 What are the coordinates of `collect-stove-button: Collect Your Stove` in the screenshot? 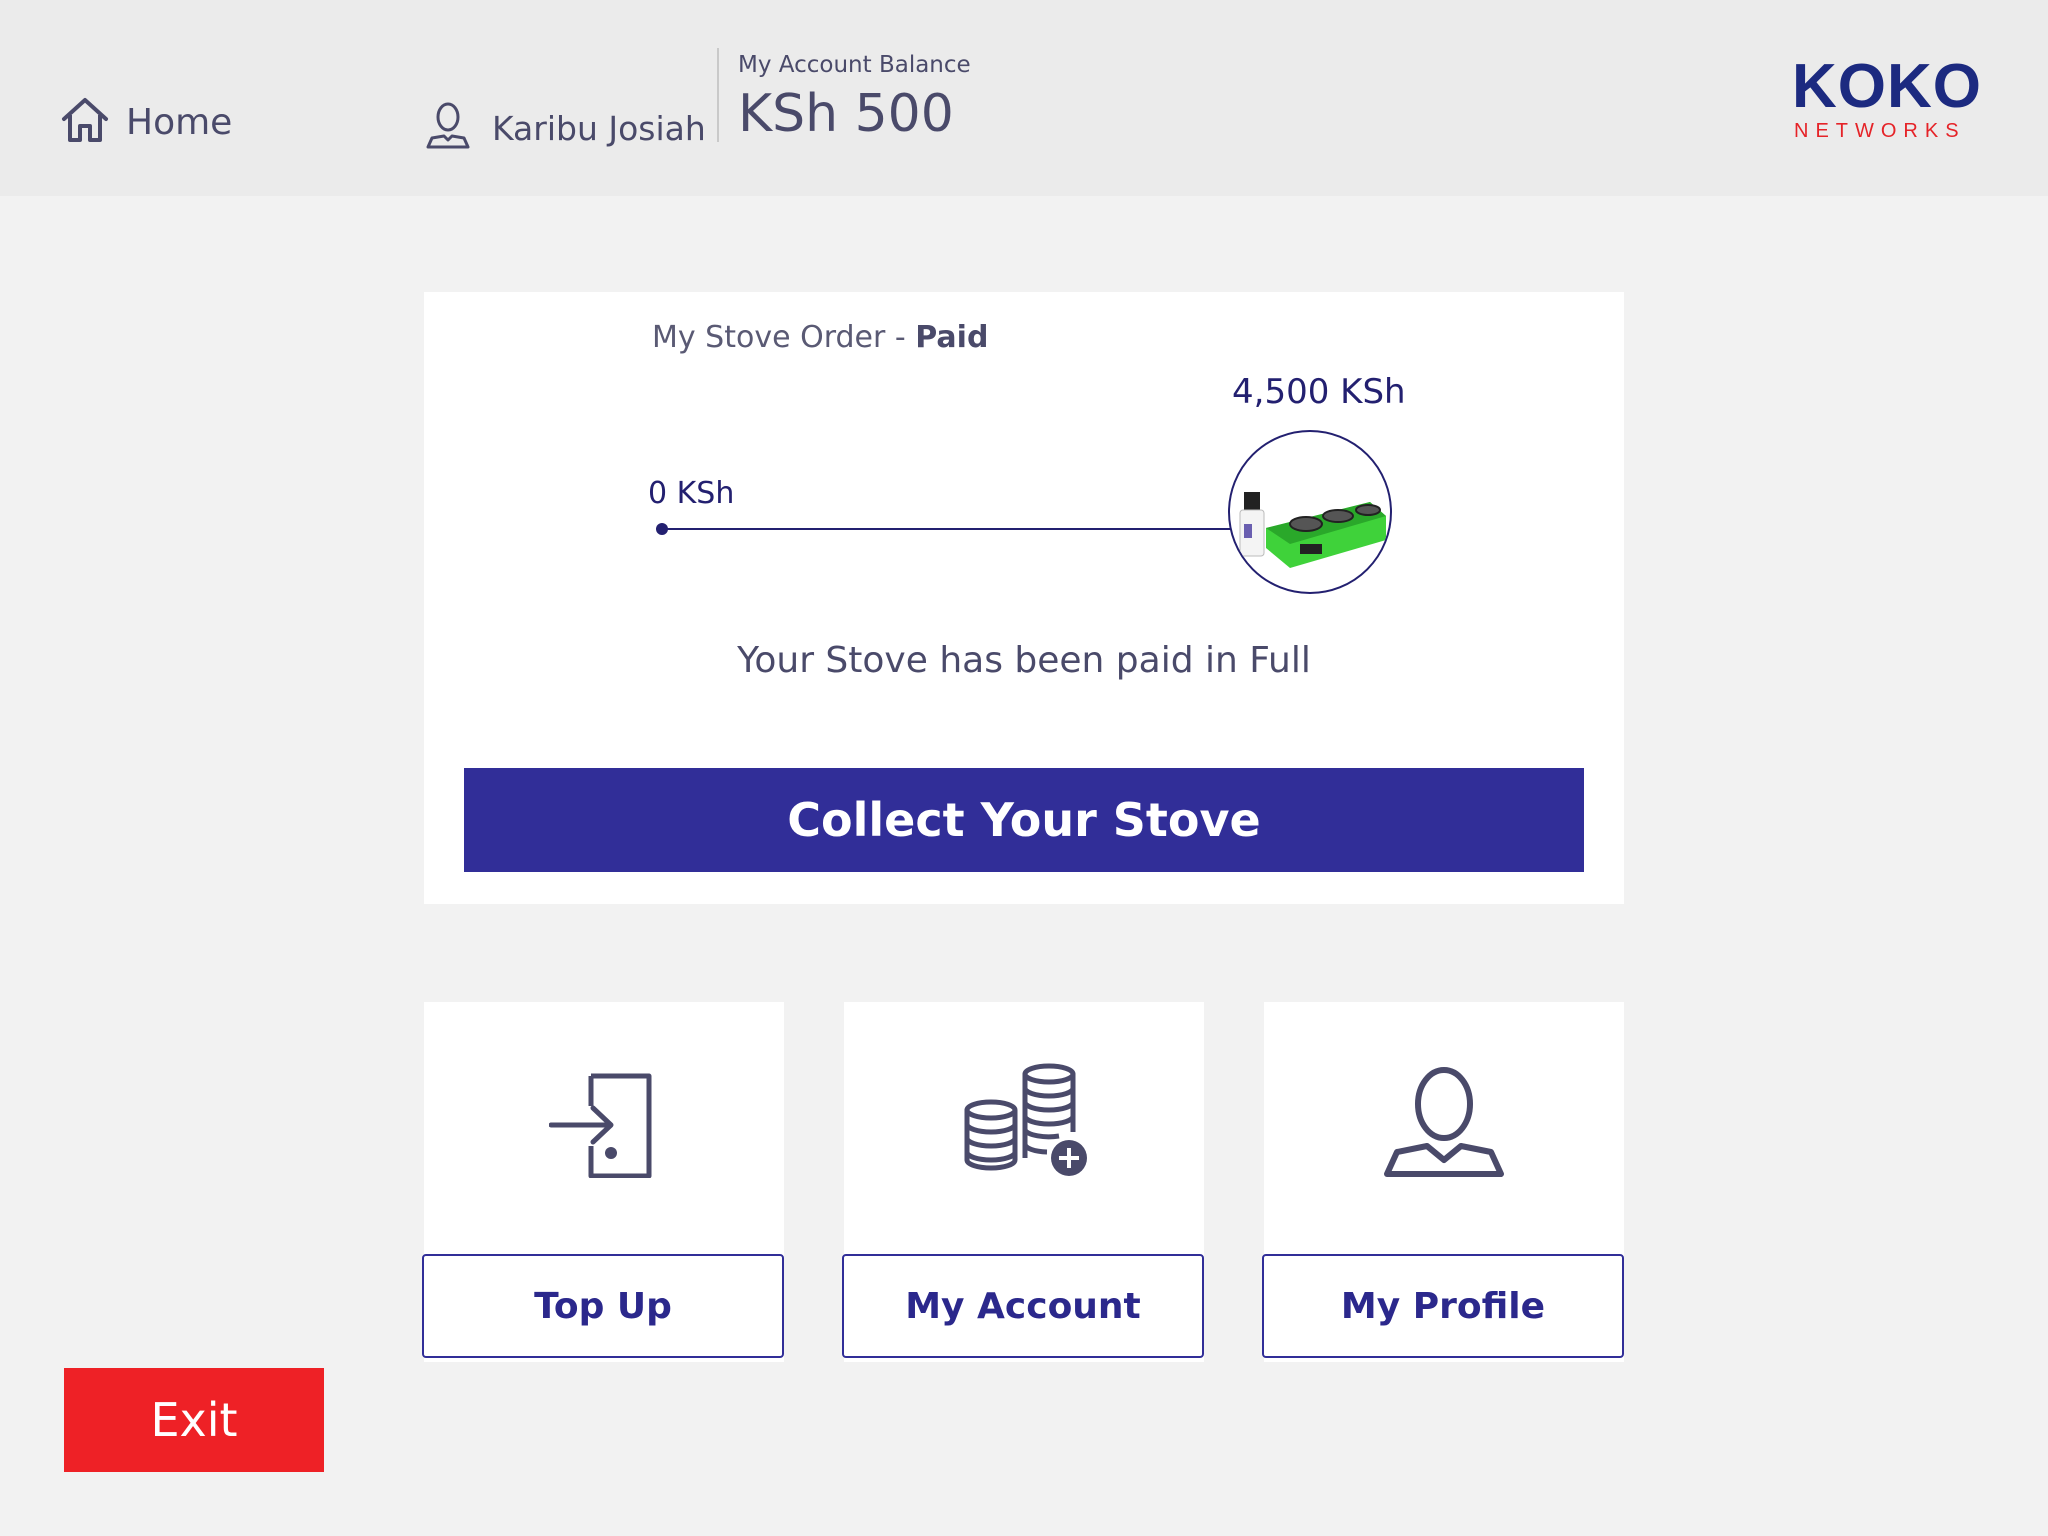 It's located at (1024, 820).